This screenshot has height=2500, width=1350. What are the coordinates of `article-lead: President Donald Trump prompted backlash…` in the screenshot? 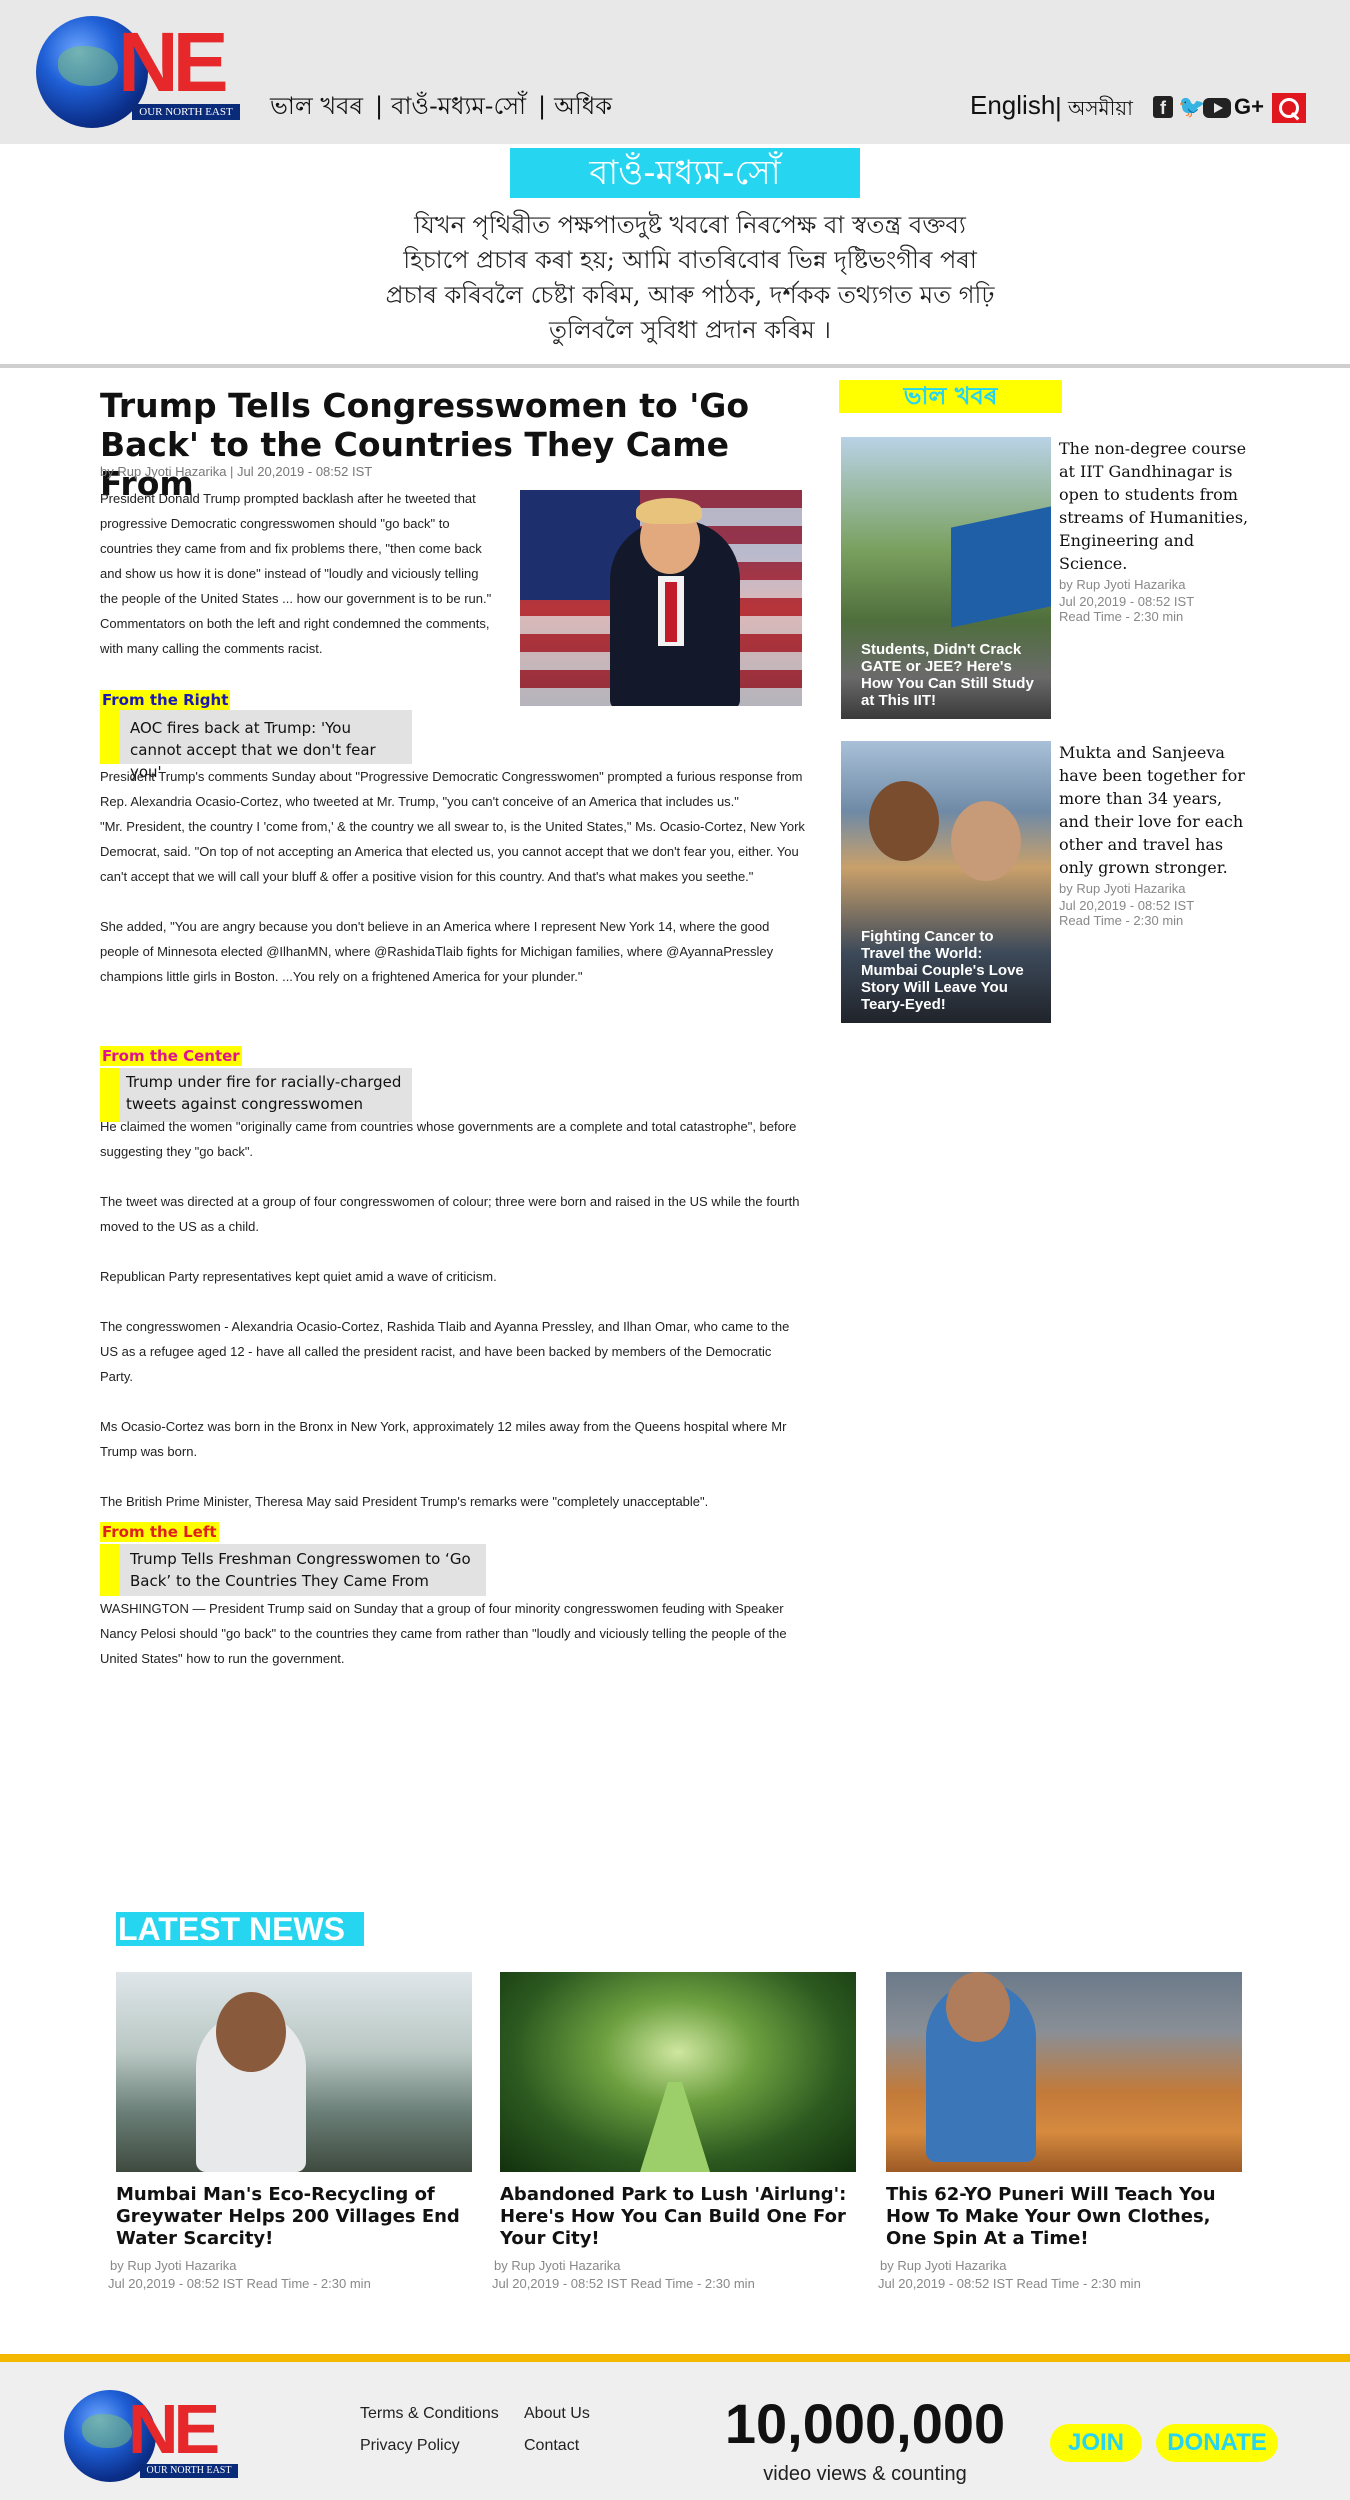 It's located at (296, 573).